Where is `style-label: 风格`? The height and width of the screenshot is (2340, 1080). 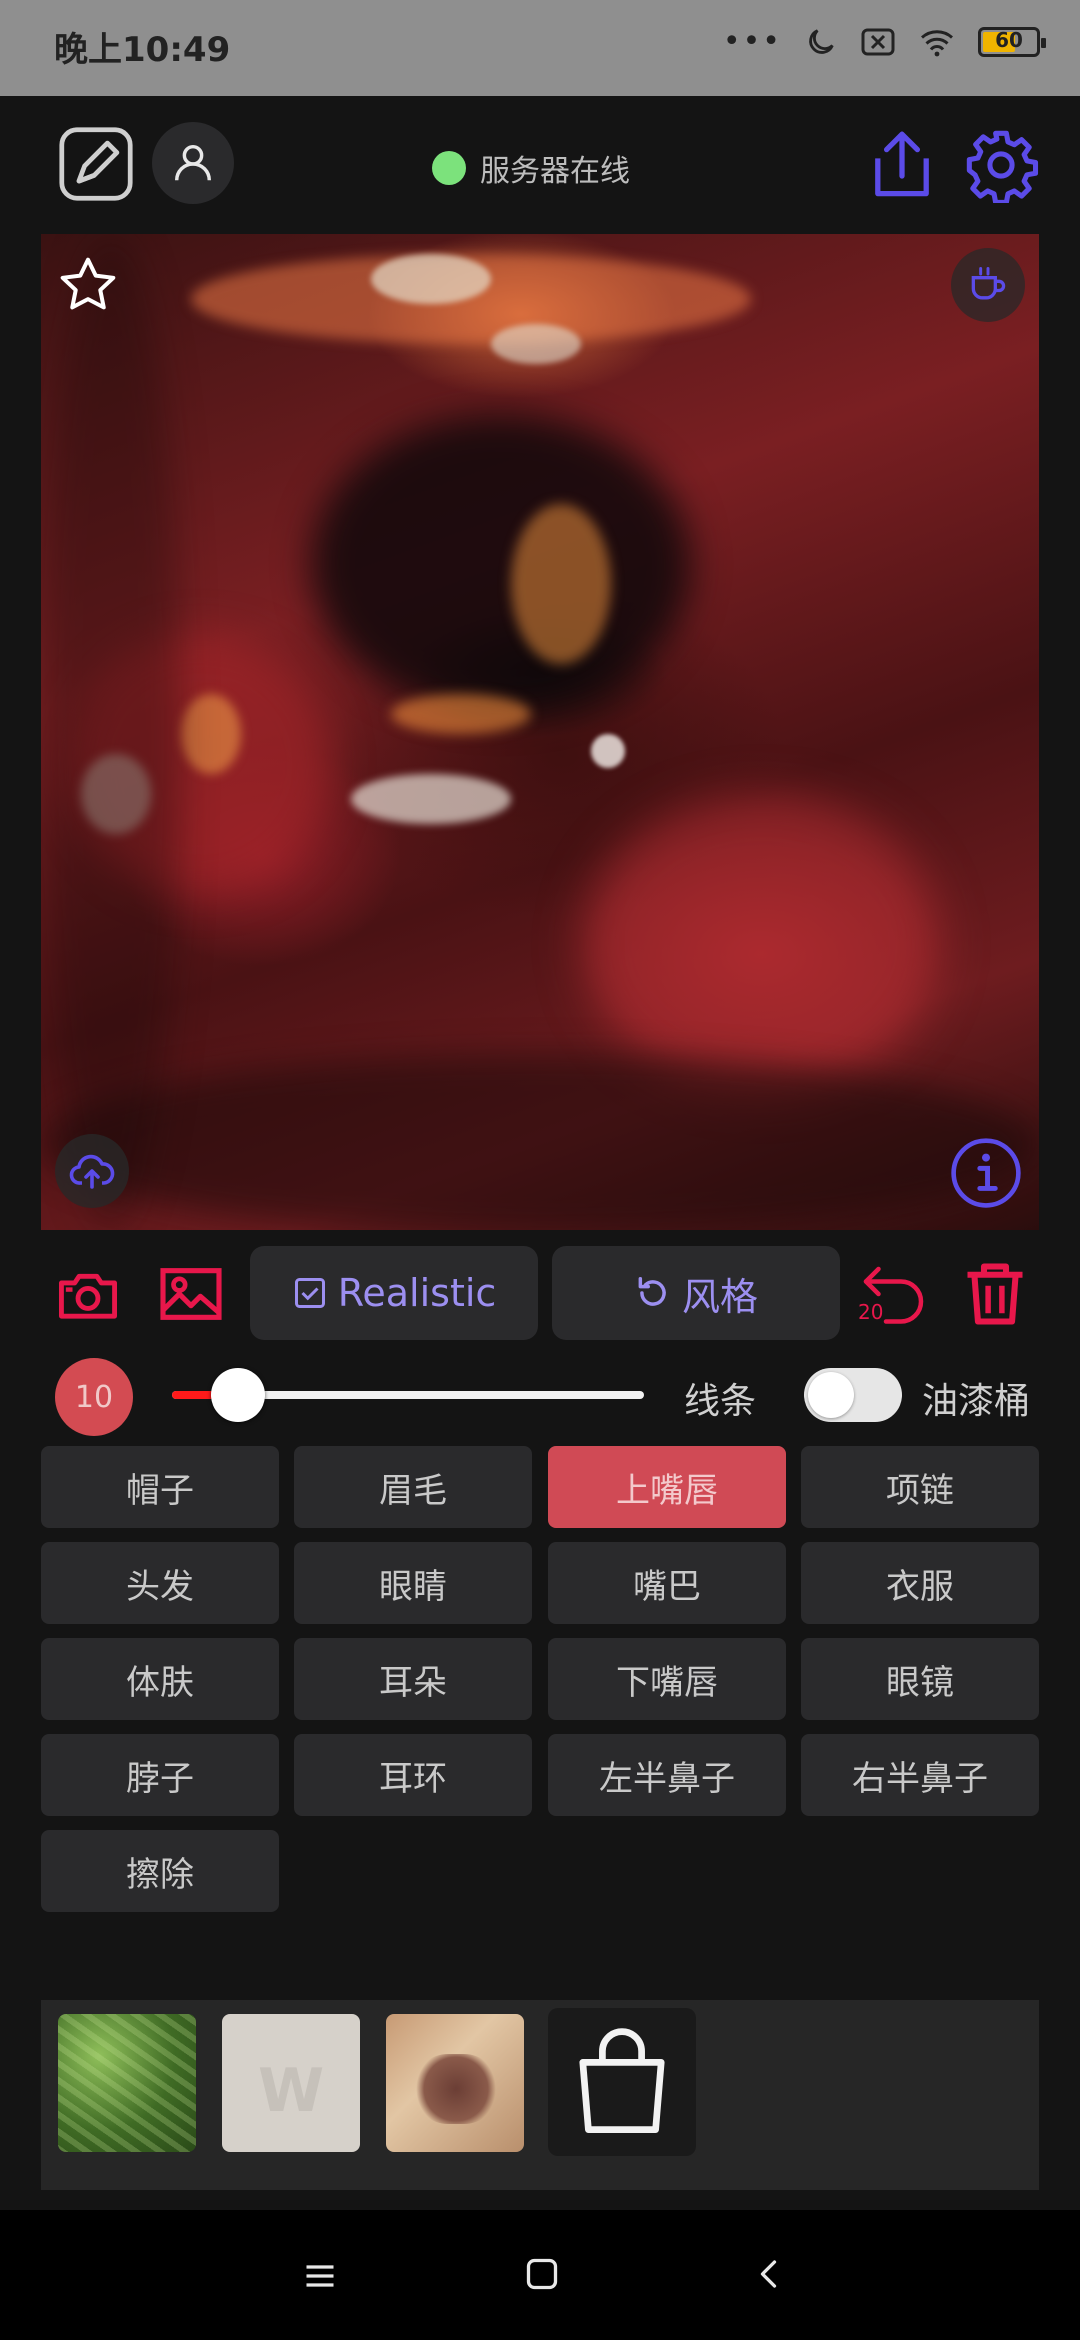
style-label: 风格 is located at coordinates (719, 1296).